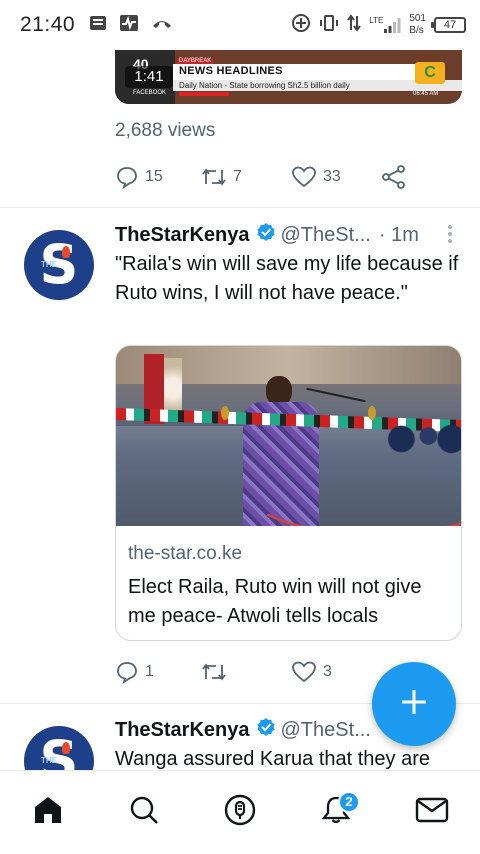 Image resolution: width=480 pixels, height=854 pixels. What do you see at coordinates (329, 25) in the screenshot?
I see `vibrate-icon` at bounding box center [329, 25].